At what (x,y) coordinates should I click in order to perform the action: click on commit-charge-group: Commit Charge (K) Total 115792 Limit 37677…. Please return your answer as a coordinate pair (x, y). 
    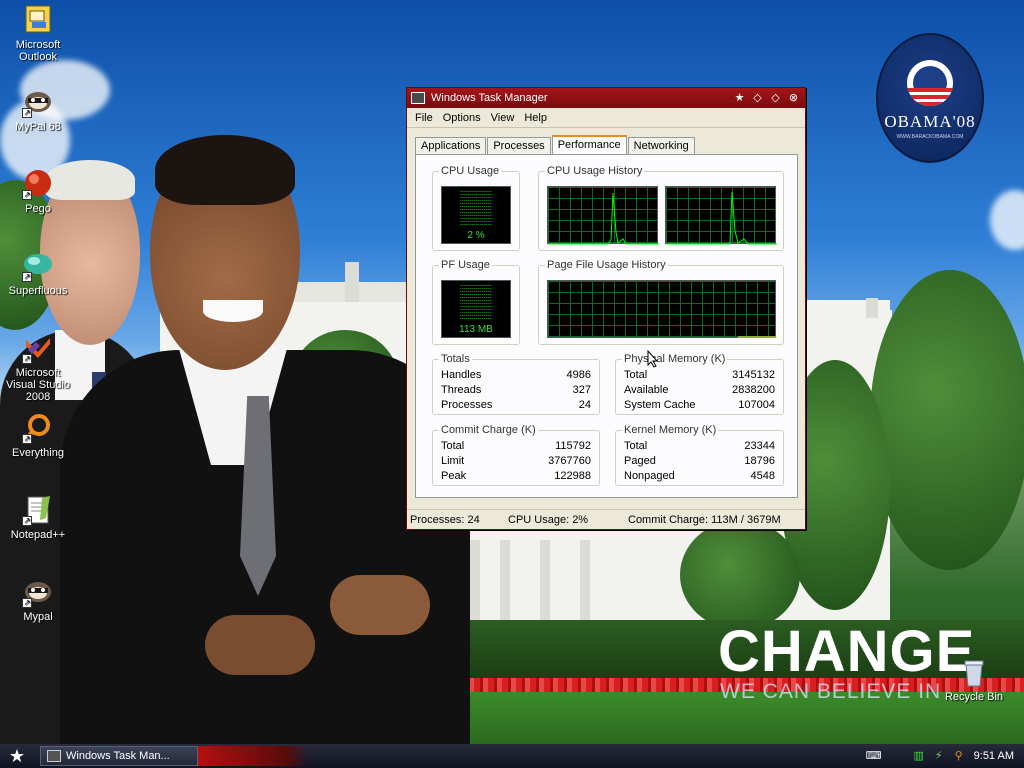
    Looking at the image, I should click on (516, 455).